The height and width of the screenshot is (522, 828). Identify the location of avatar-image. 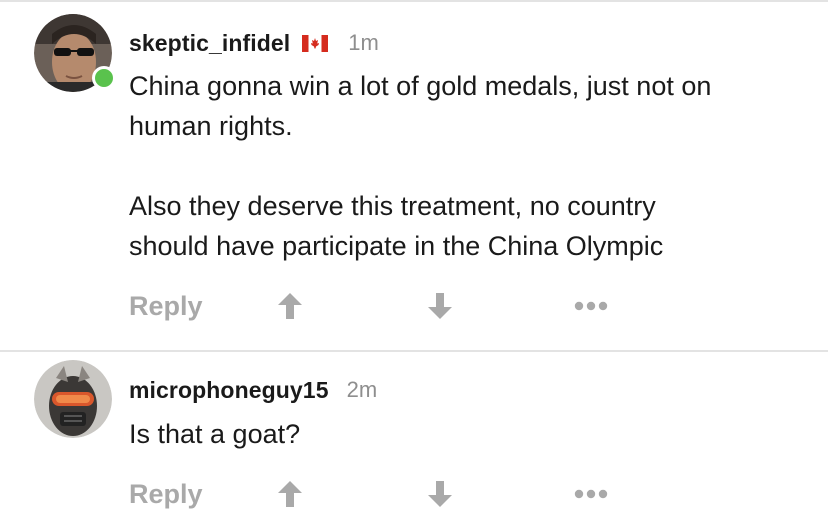
(73, 399).